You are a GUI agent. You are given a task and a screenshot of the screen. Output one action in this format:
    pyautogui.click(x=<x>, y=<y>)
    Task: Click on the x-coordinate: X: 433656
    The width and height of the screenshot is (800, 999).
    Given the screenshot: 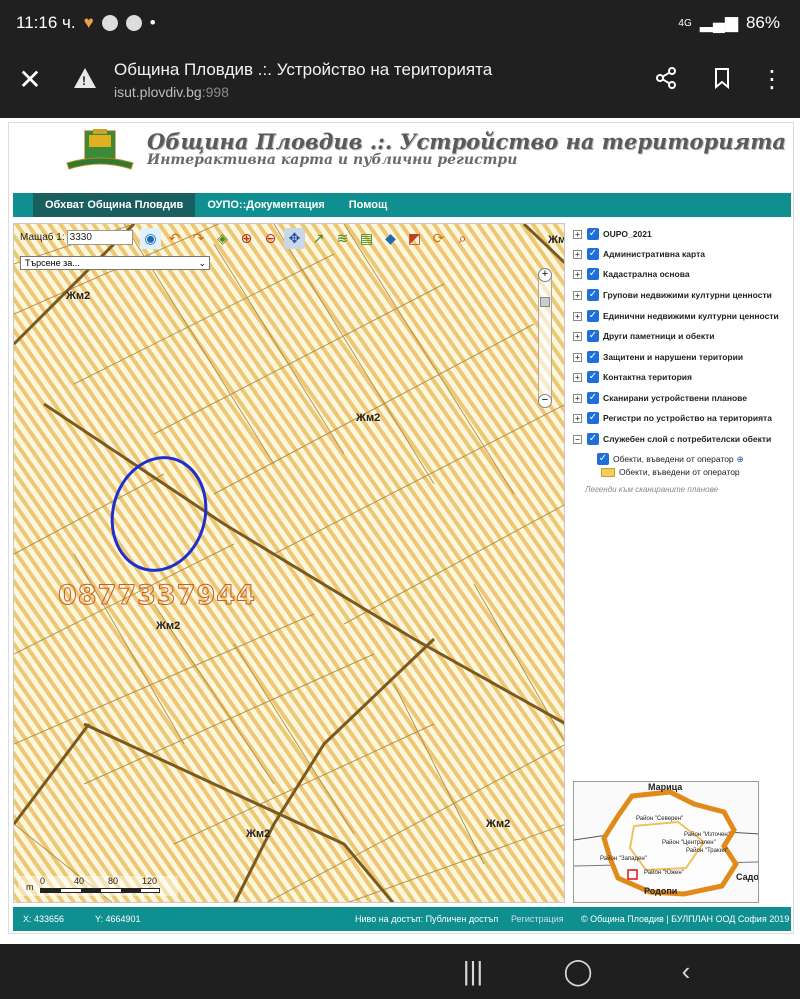 What is the action you would take?
    pyautogui.click(x=44, y=919)
    